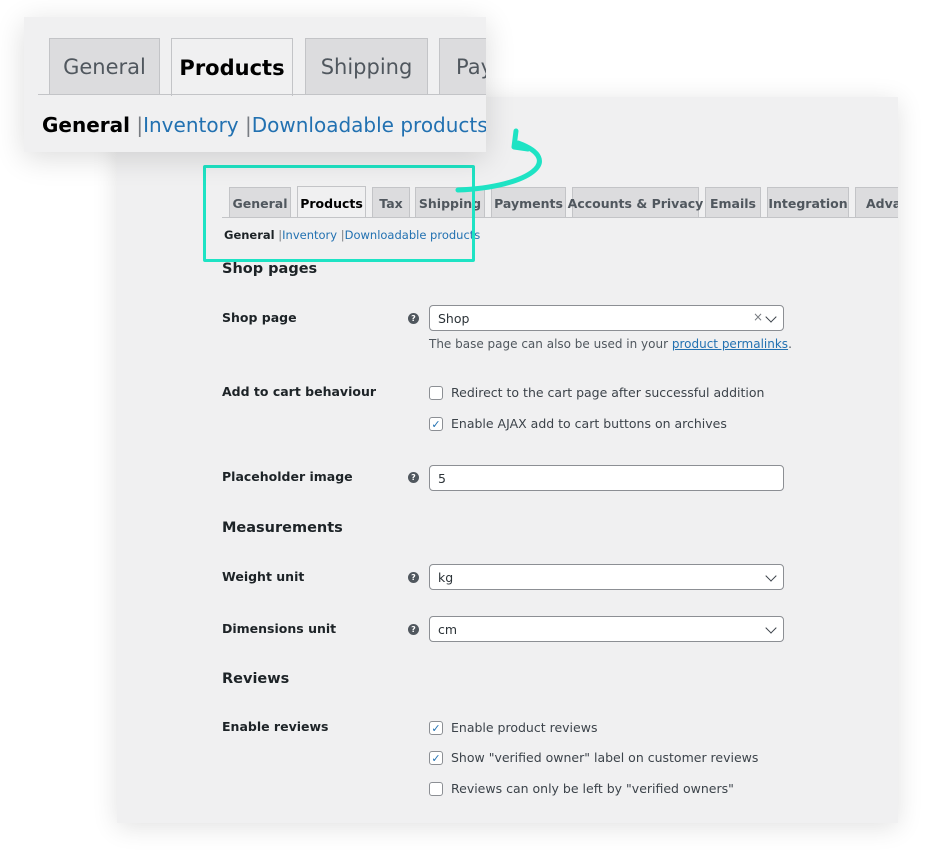 The height and width of the screenshot is (855, 932). What do you see at coordinates (436, 728) in the screenshot?
I see `enable-product-reviews-checkbox: ✓` at bounding box center [436, 728].